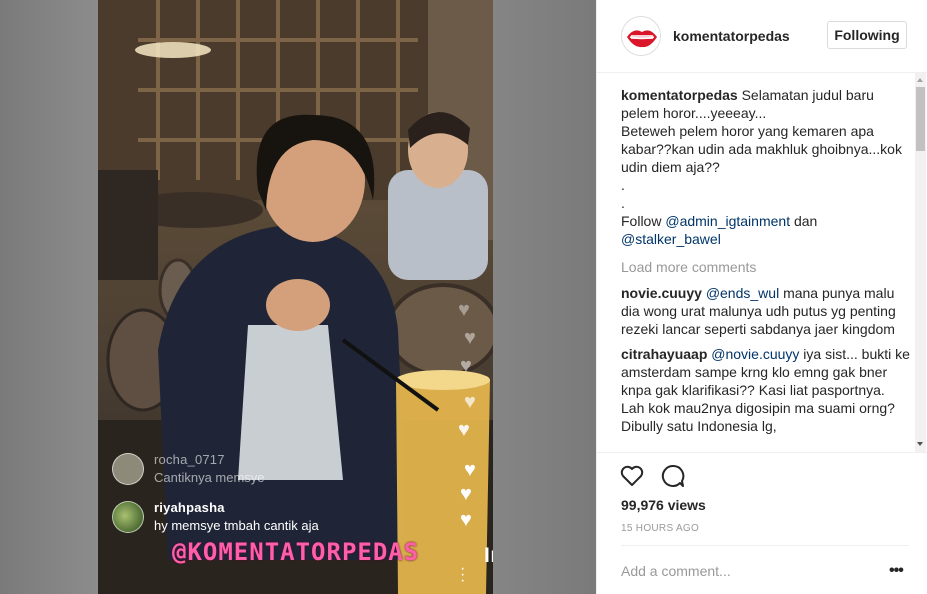 This screenshot has height=594, width=927. Describe the element at coordinates (746, 571) in the screenshot. I see `add-comment-input` at that location.